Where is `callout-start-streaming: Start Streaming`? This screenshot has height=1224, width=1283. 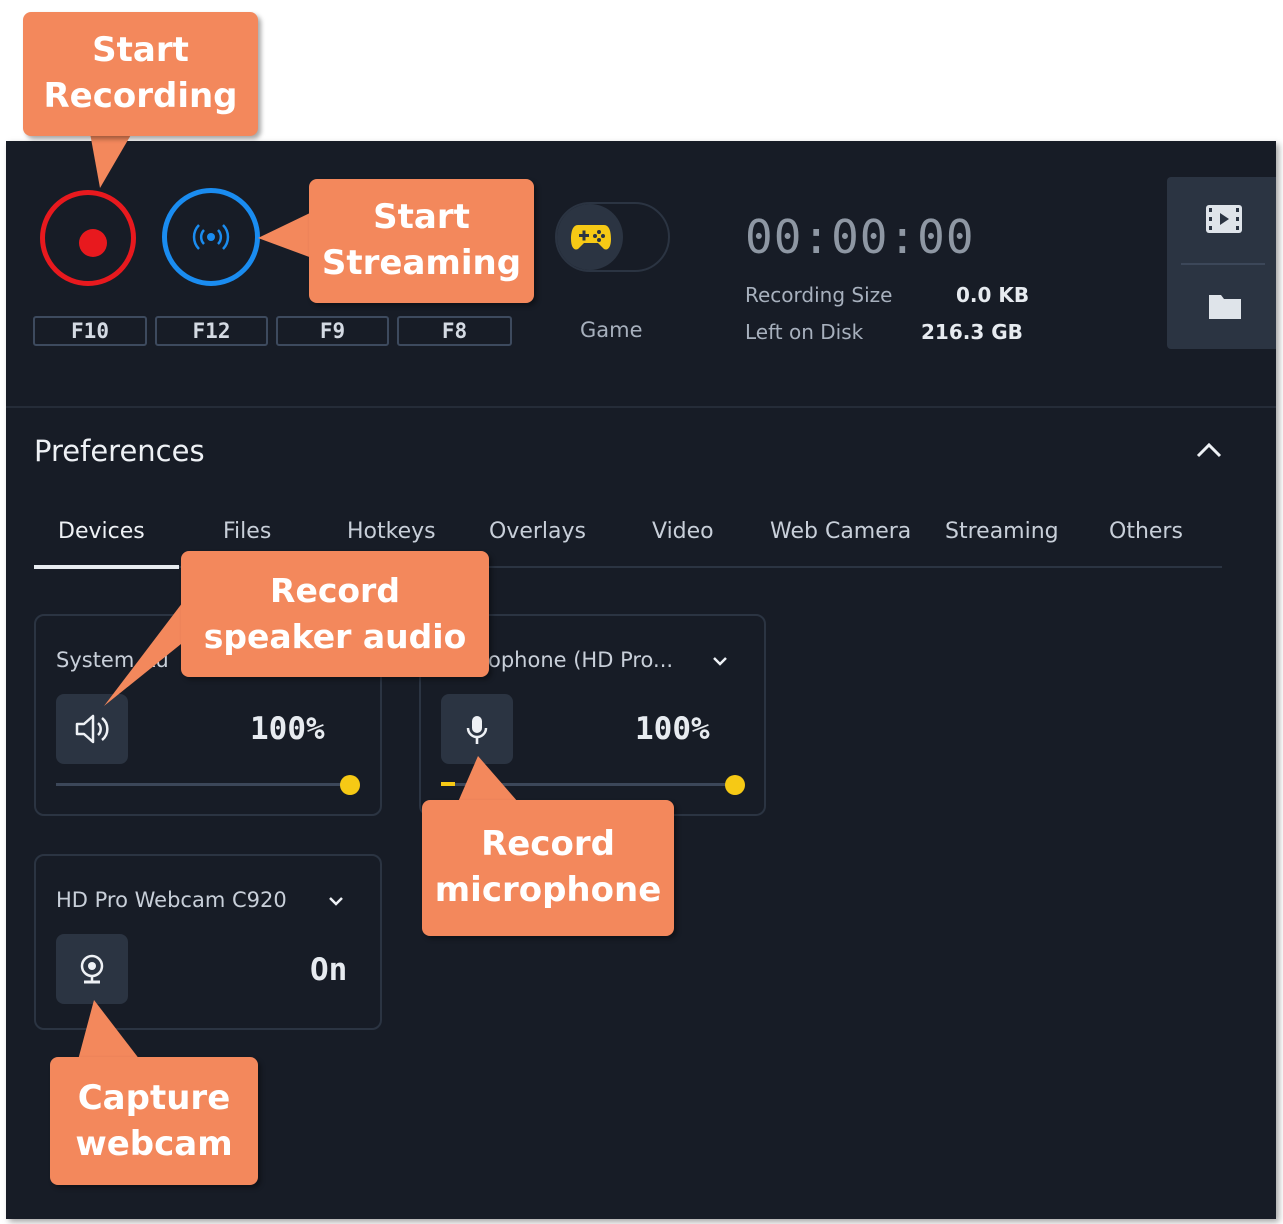
callout-start-streaming: Start Streaming is located at coordinates (421, 241).